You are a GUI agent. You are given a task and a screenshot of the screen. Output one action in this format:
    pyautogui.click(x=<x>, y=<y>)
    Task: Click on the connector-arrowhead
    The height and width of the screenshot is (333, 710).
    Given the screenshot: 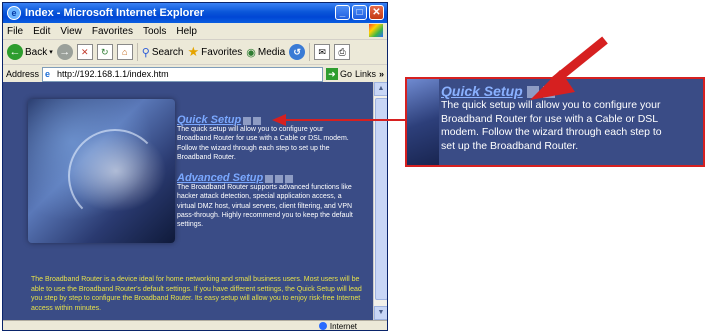 What is the action you would take?
    pyautogui.click(x=279, y=120)
    